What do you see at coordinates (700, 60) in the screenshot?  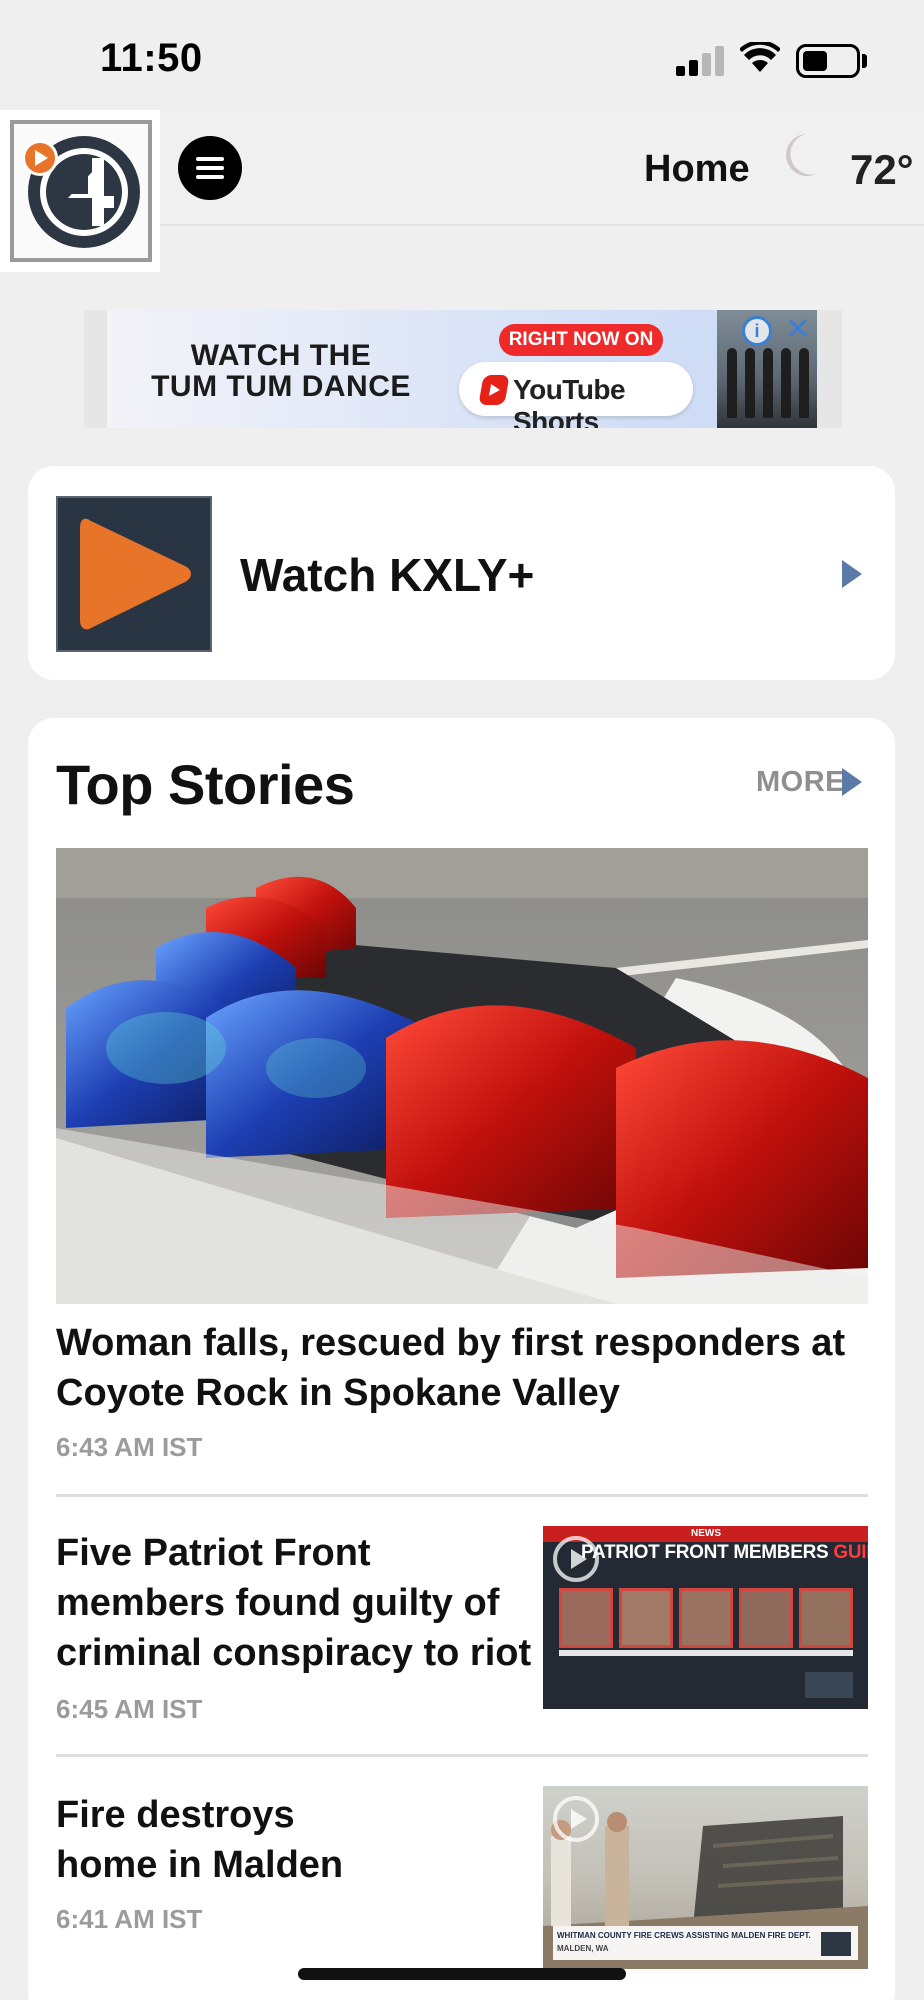 I see `cellular-signal-icon` at bounding box center [700, 60].